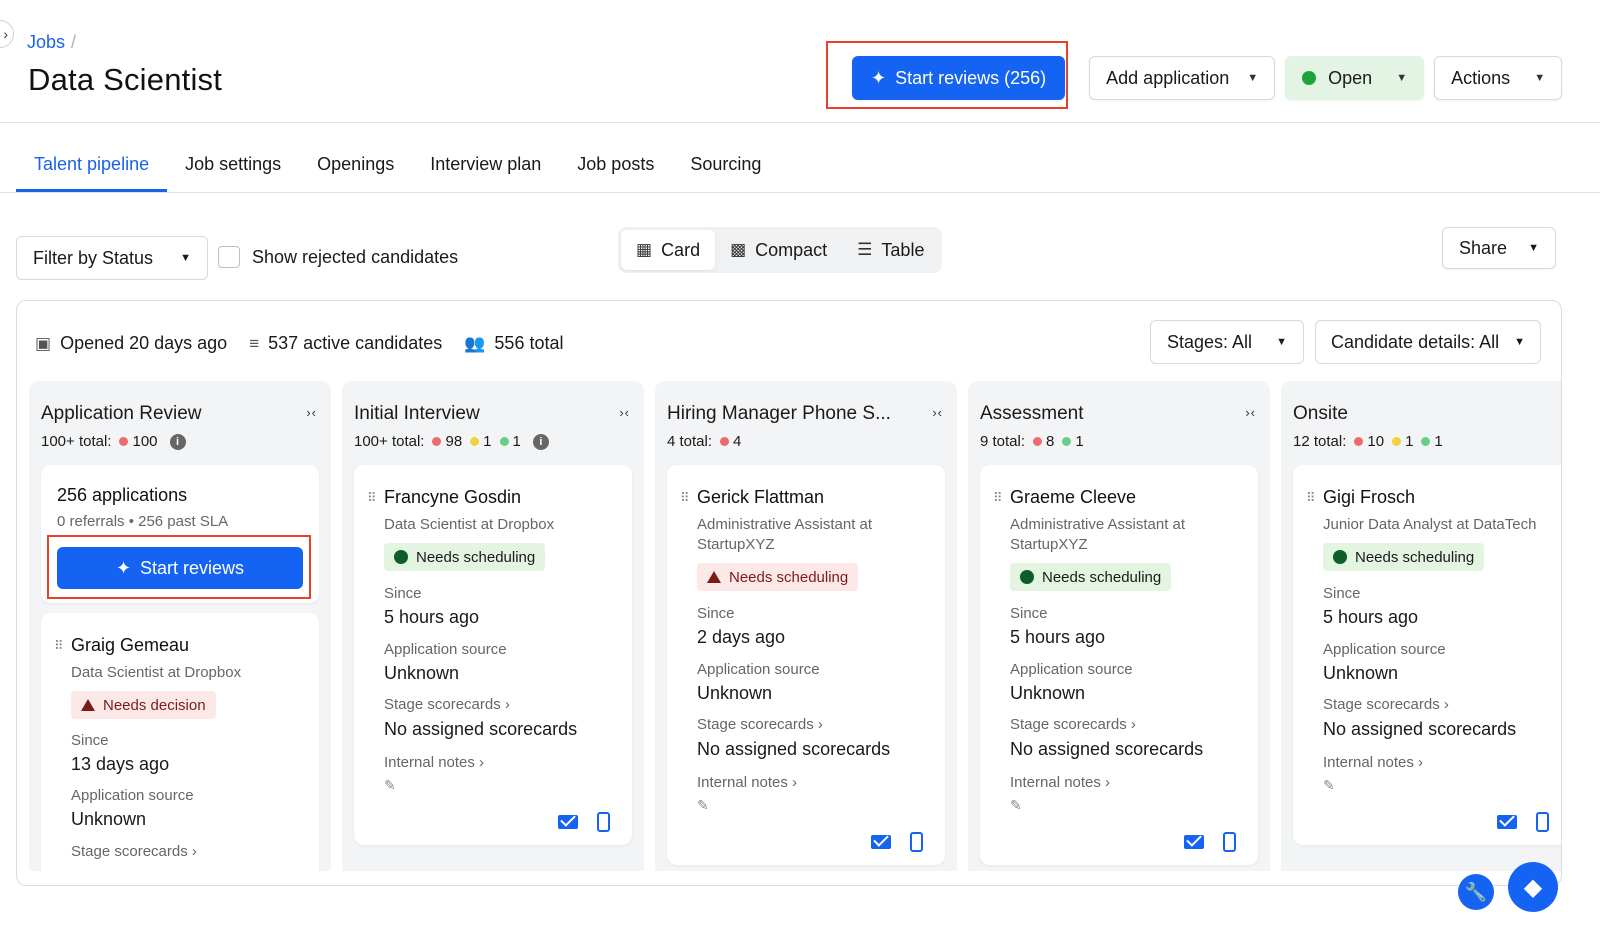 This screenshot has width=1600, height=938. What do you see at coordinates (865, 249) in the screenshot?
I see `list-icon: ☰` at bounding box center [865, 249].